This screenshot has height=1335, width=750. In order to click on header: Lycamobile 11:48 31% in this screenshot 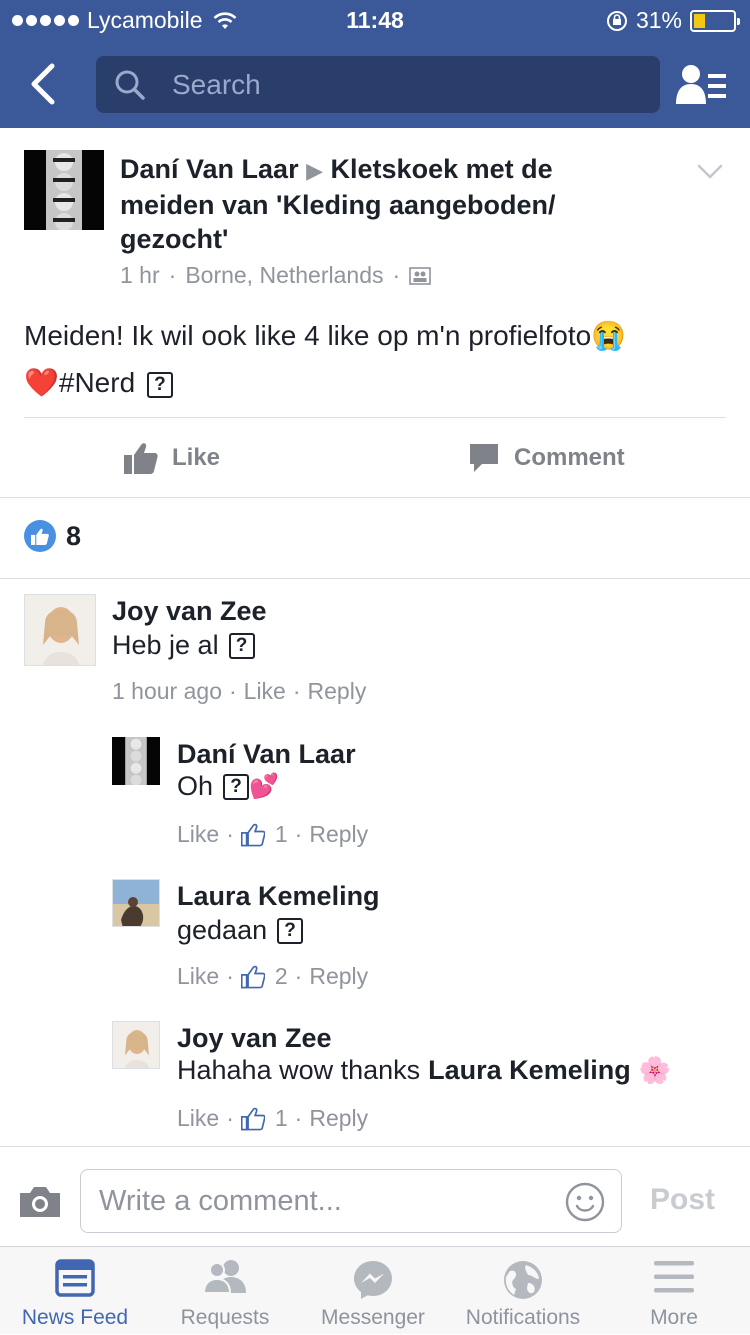, I will do `click(375, 64)`.